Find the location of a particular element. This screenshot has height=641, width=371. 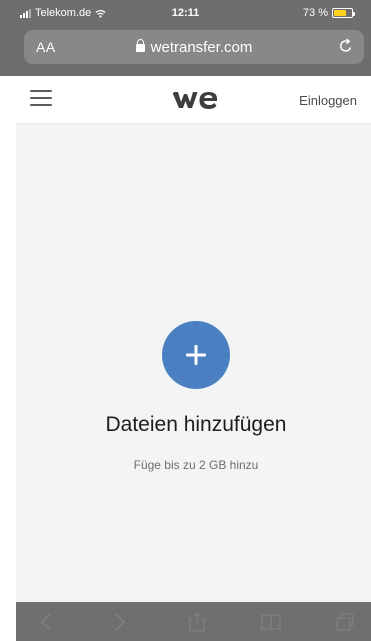

tabs-icon is located at coordinates (345, 622).